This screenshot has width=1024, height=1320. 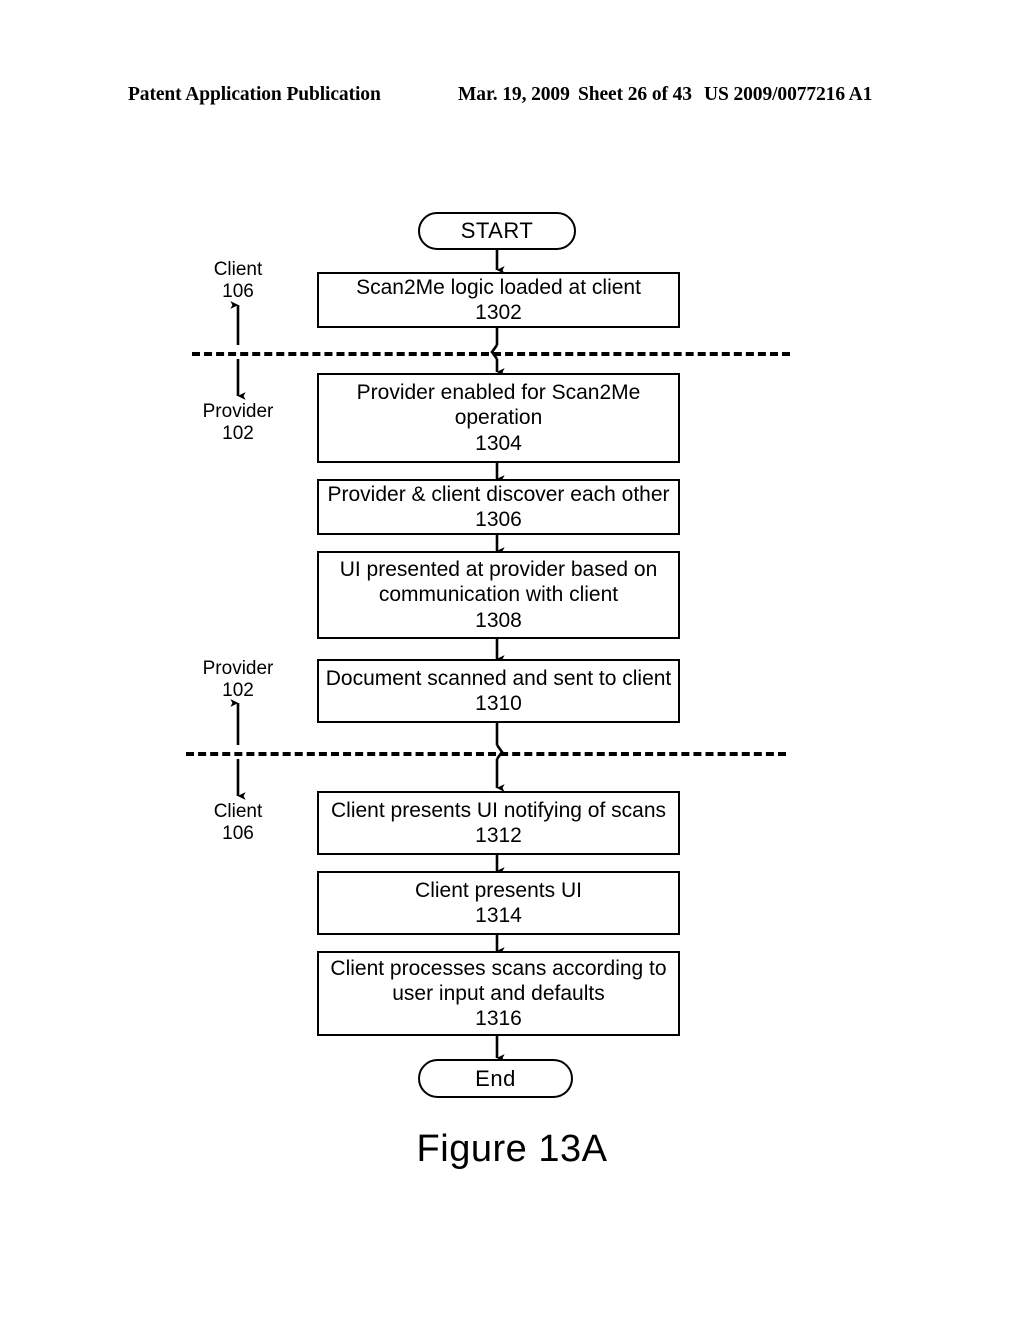 What do you see at coordinates (498, 890) in the screenshot?
I see `step-text-line-1: Client presents UI` at bounding box center [498, 890].